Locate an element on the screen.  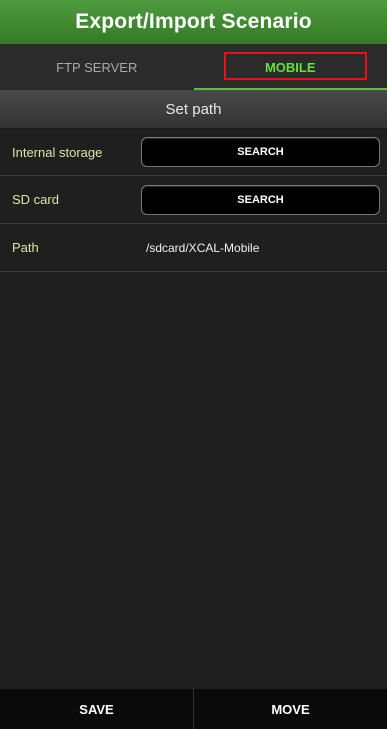
move-button: MOVE is located at coordinates (290, 709).